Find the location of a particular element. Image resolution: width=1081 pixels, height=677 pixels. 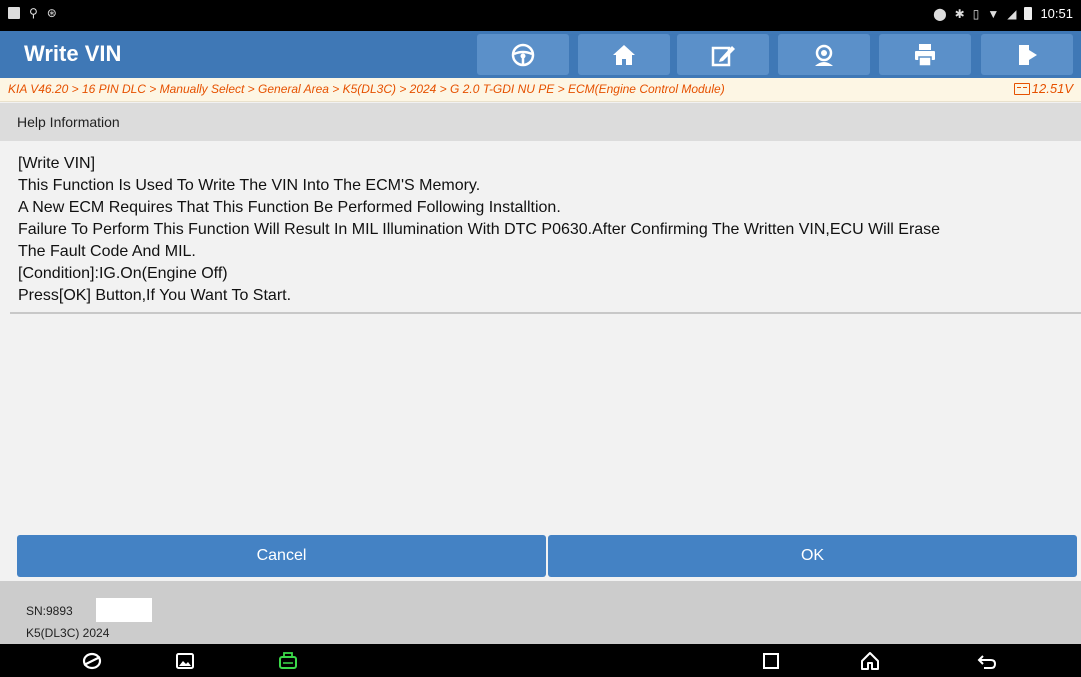

page-title: Write VIN is located at coordinates (73, 53).